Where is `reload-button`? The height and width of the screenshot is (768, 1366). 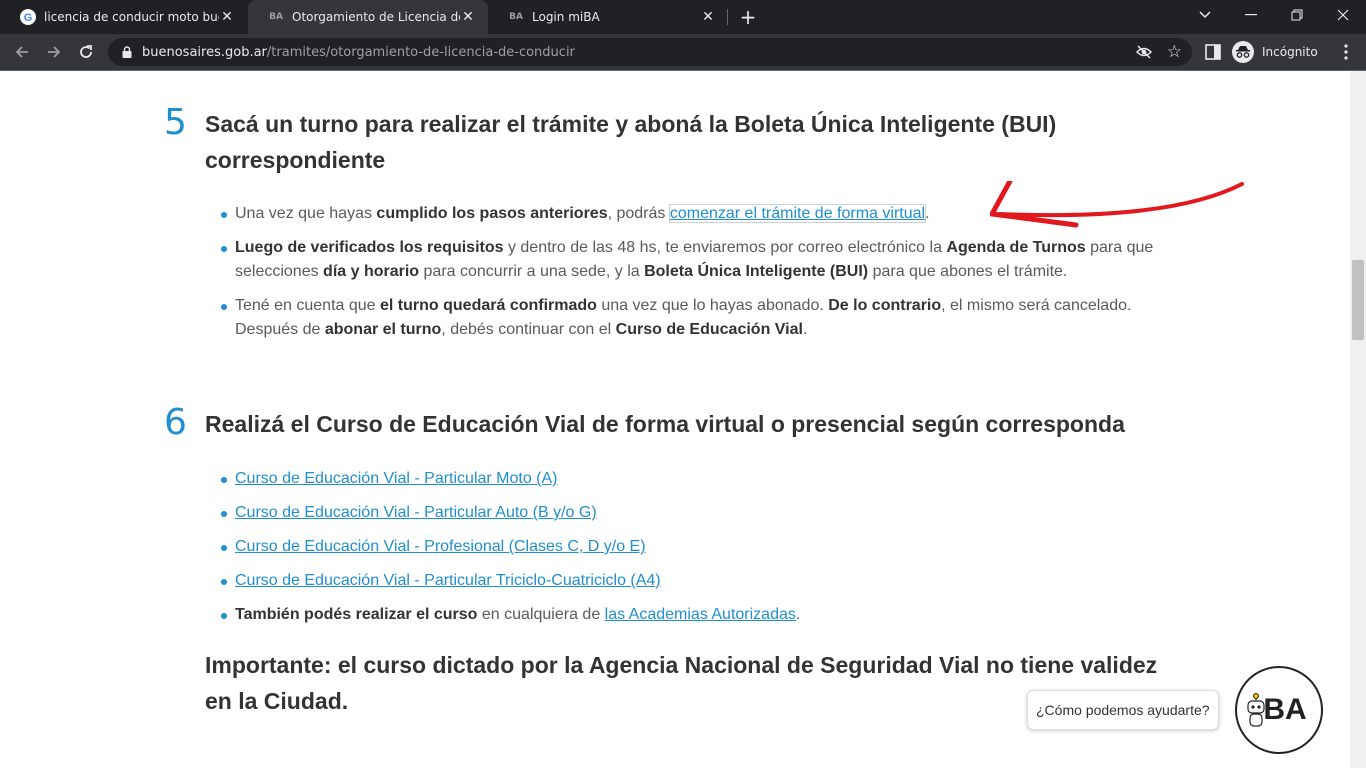 reload-button is located at coordinates (86, 52).